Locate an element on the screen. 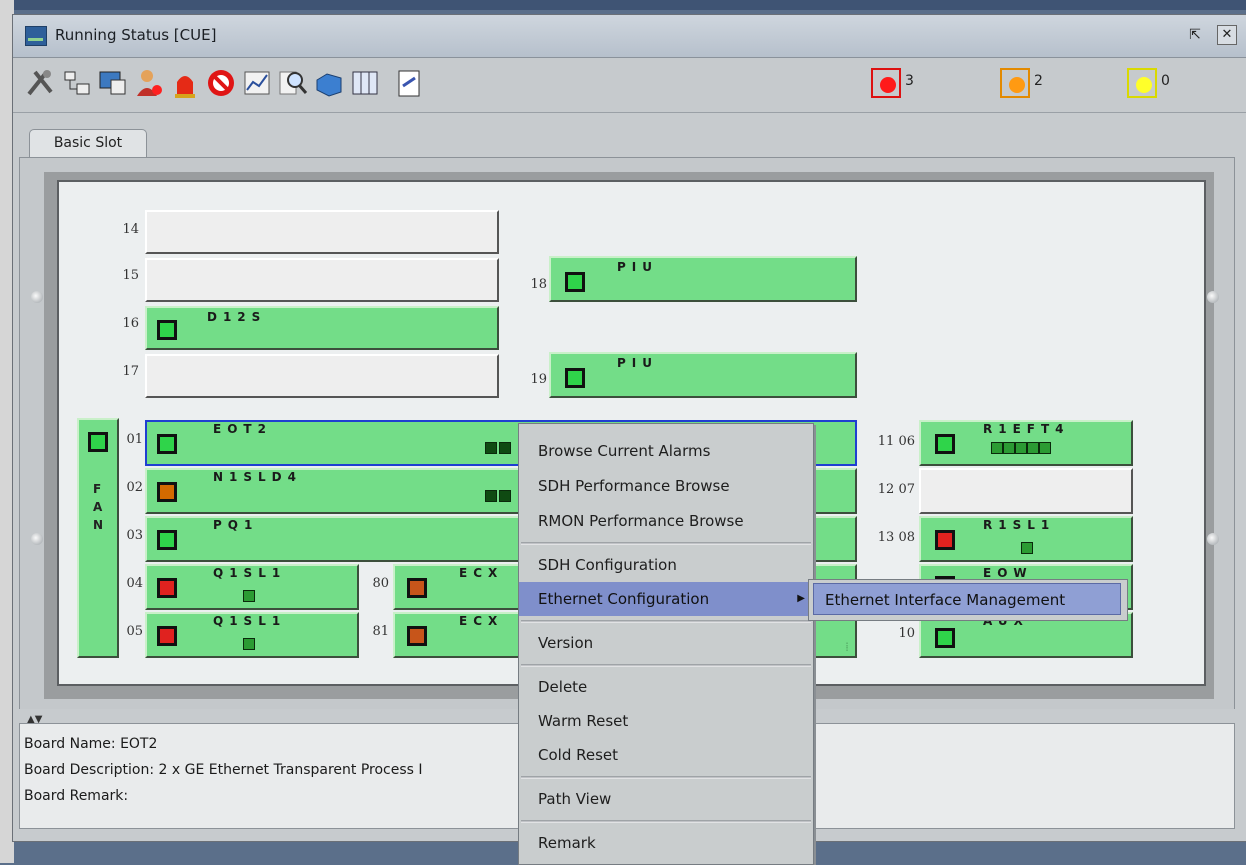 The width and height of the screenshot is (1246, 865). minor-alarm-box is located at coordinates (1142, 83).